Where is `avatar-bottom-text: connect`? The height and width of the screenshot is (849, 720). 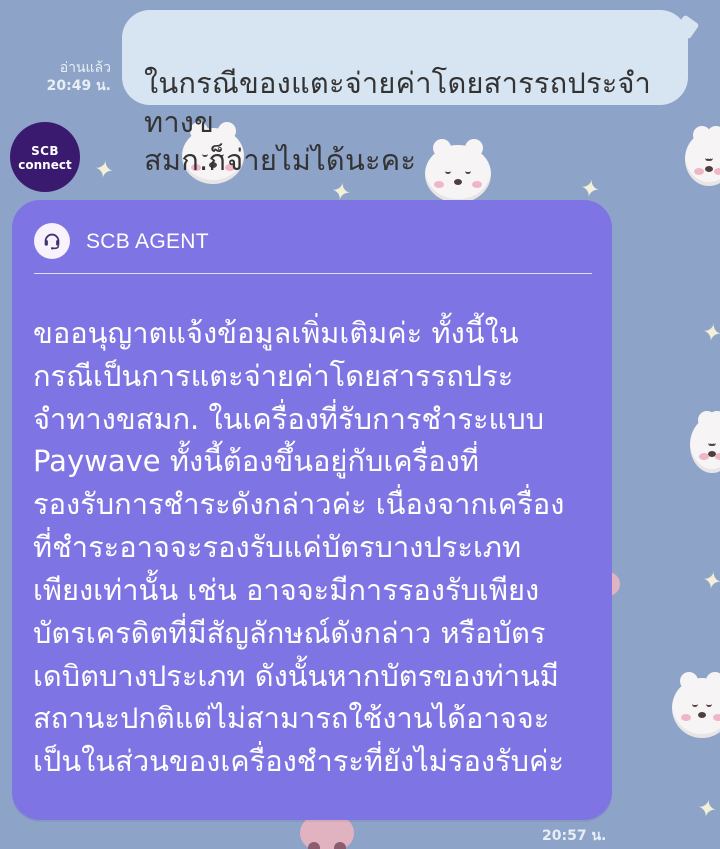
avatar-bottom-text: connect is located at coordinates (45, 165).